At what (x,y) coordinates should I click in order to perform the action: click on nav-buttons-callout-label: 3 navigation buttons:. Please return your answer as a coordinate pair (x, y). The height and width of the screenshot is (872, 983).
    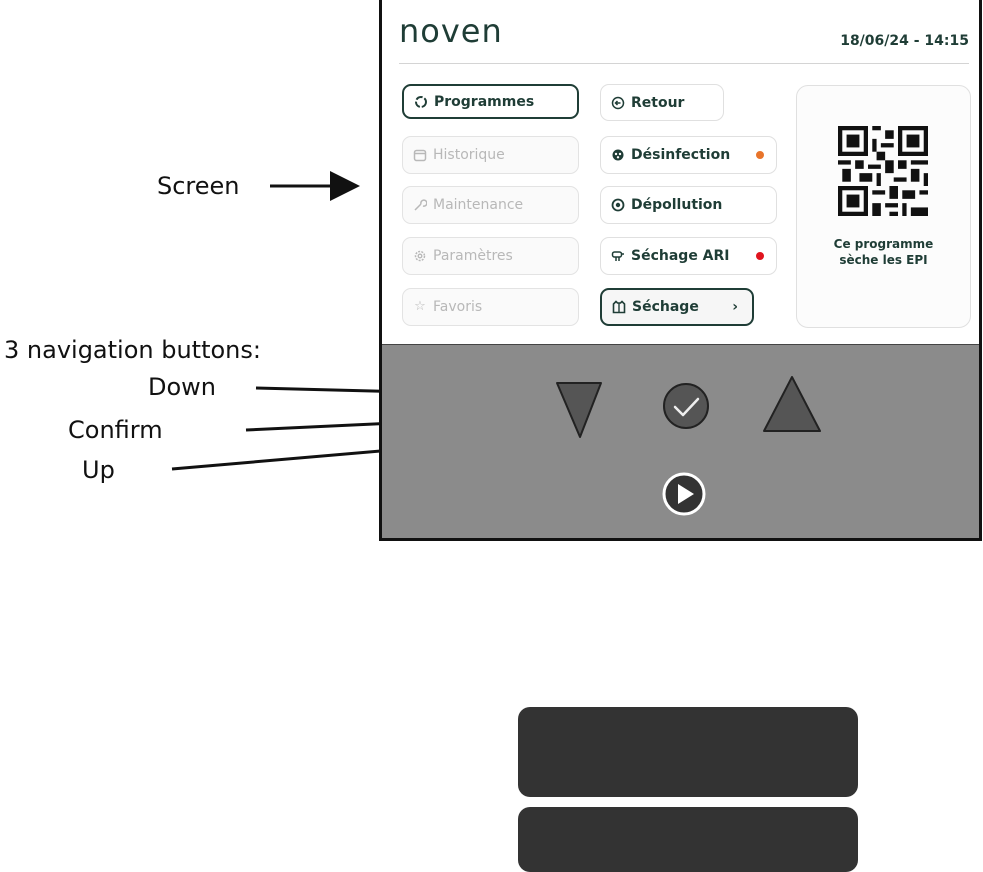
    Looking at the image, I should click on (132, 350).